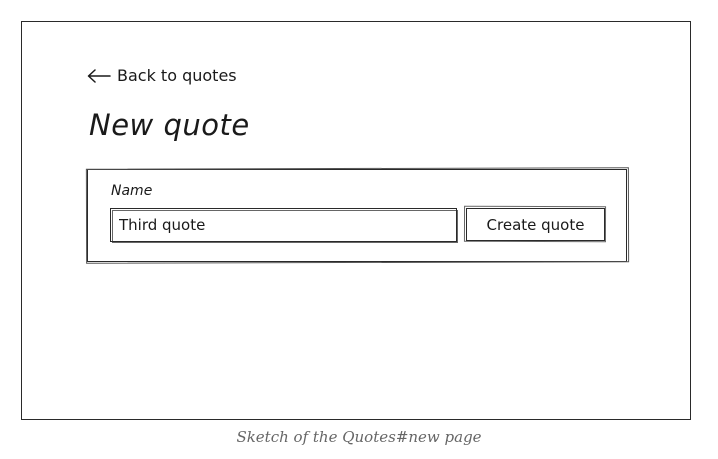  Describe the element at coordinates (169, 125) in the screenshot. I see `page-title: New quote` at that location.